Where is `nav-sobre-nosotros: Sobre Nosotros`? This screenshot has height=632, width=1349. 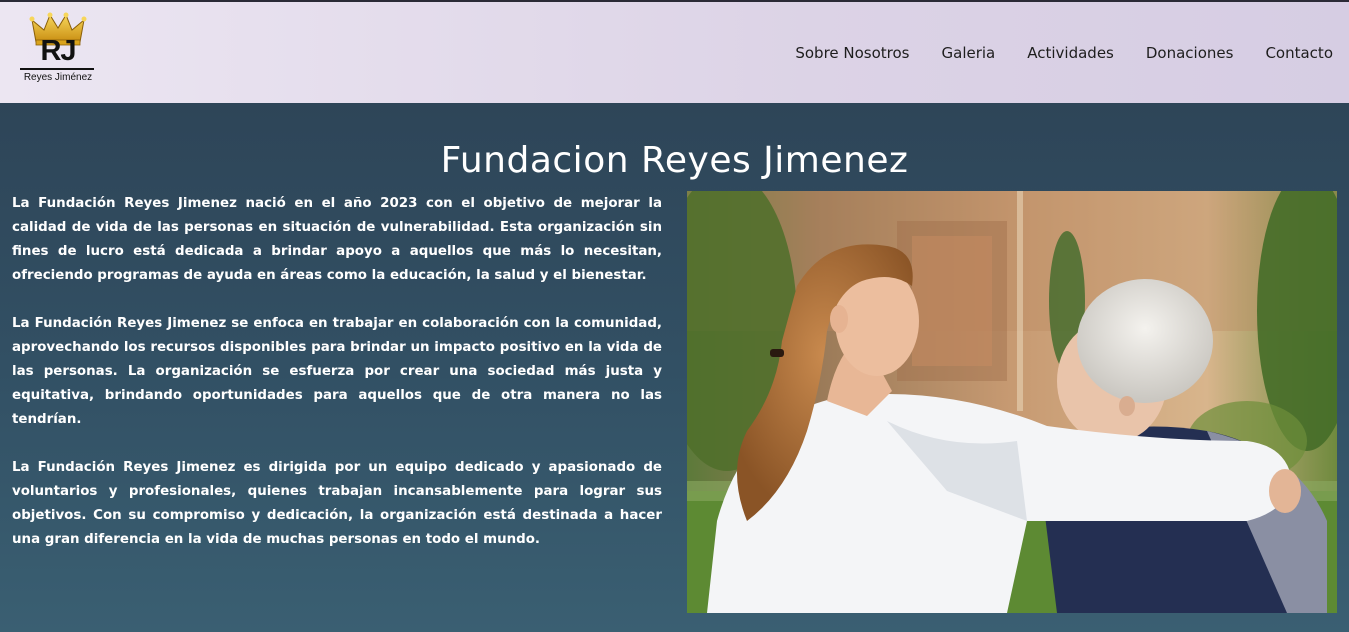
nav-sobre-nosotros: Sobre Nosotros is located at coordinates (852, 53).